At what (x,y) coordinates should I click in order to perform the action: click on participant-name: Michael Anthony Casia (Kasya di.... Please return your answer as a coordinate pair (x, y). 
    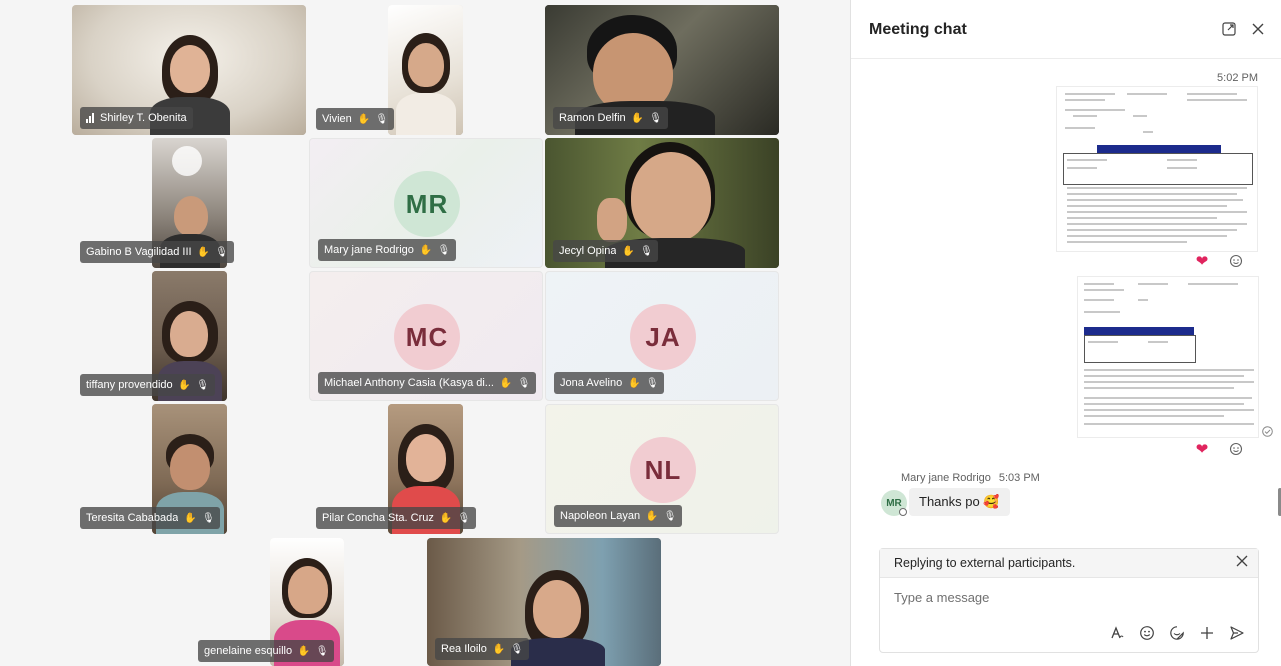
    Looking at the image, I should click on (409, 383).